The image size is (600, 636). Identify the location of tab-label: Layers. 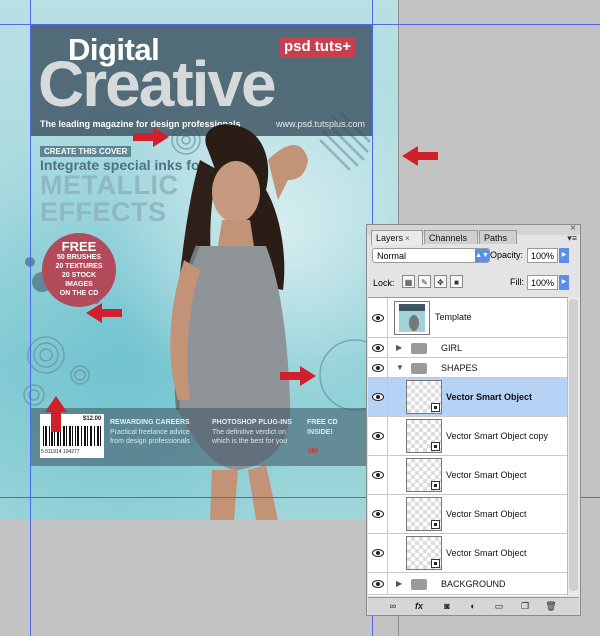
(390, 238).